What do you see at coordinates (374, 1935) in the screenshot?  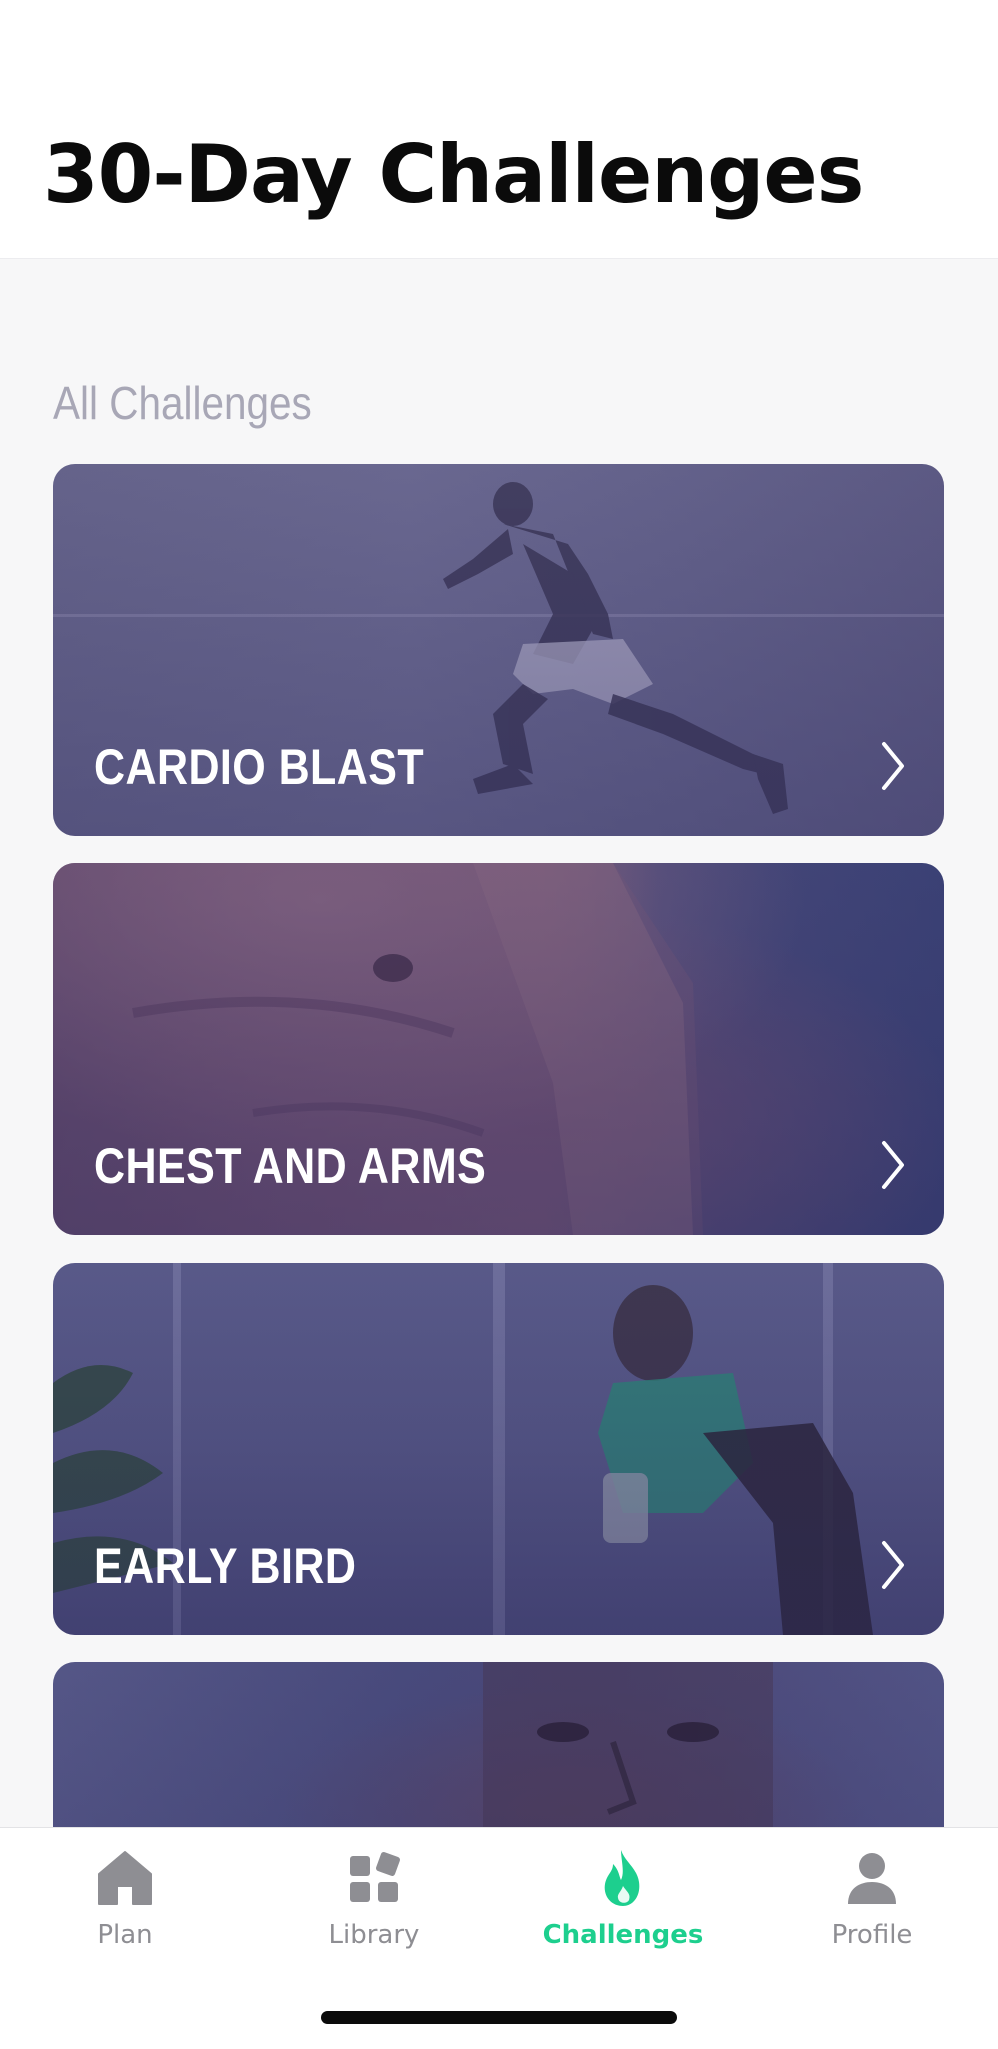 I see `tab-label: Library` at bounding box center [374, 1935].